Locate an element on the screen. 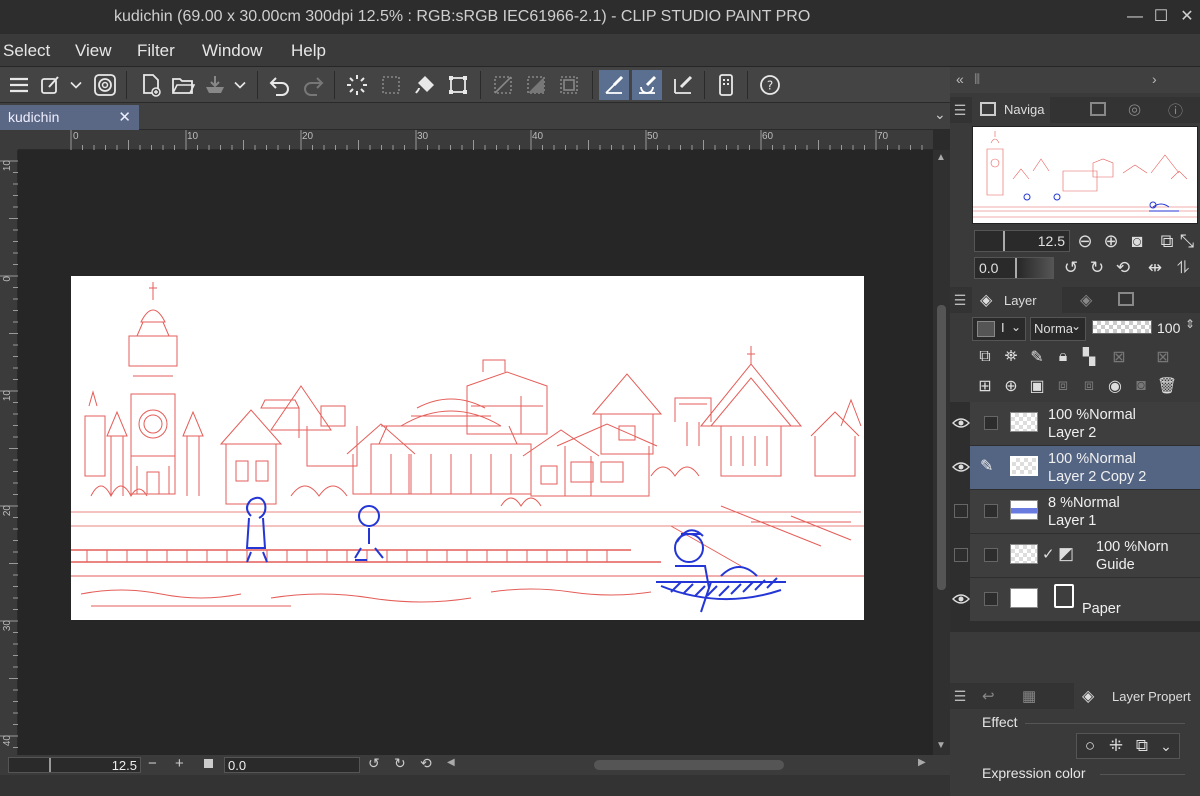  clip-studio-logo-icon is located at coordinates (105, 85).